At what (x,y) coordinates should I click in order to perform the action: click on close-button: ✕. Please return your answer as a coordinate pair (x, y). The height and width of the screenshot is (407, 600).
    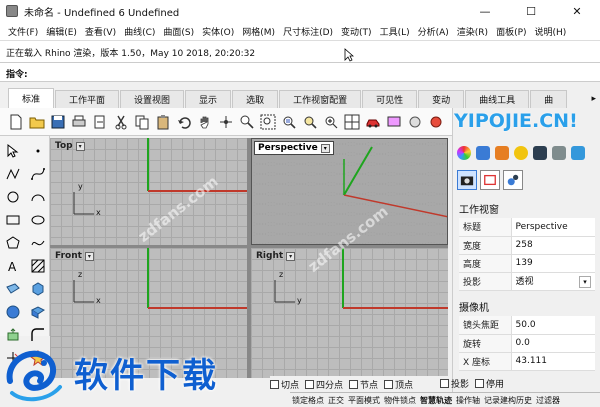
    Looking at the image, I should click on (577, 11).